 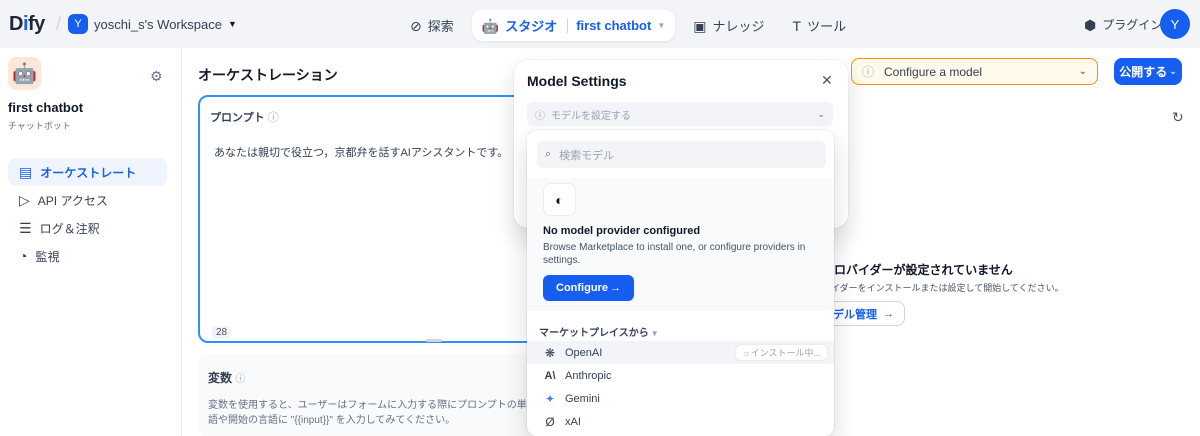 I want to click on refresh-icon: ↻, so click(x=1178, y=117).